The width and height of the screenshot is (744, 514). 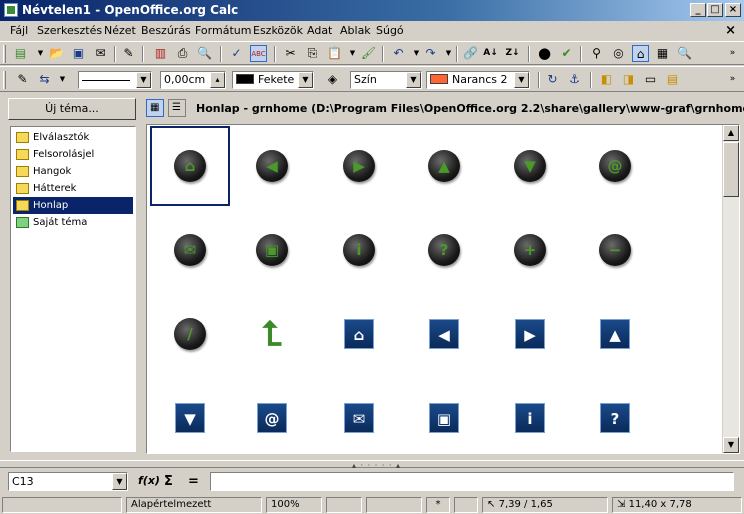 I want to click on redo-icon: ↷, so click(x=430, y=53).